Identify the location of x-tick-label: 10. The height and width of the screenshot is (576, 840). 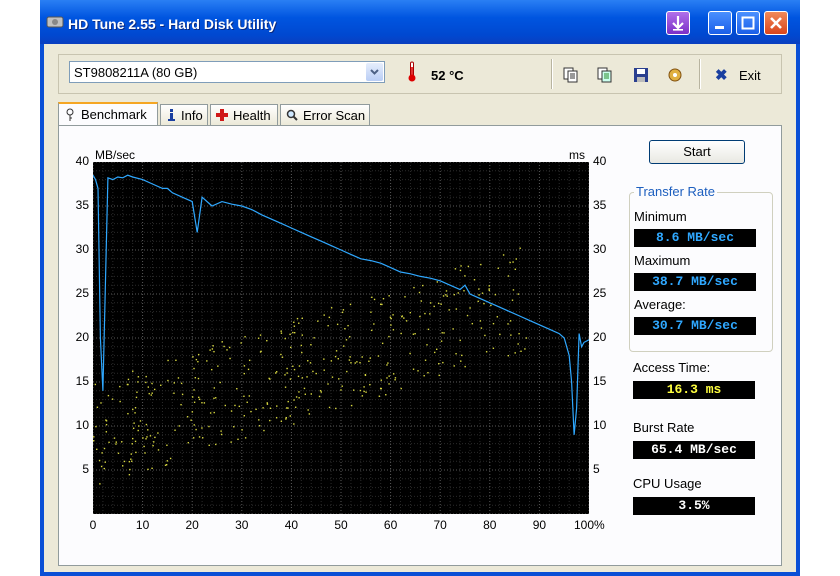
(142, 525).